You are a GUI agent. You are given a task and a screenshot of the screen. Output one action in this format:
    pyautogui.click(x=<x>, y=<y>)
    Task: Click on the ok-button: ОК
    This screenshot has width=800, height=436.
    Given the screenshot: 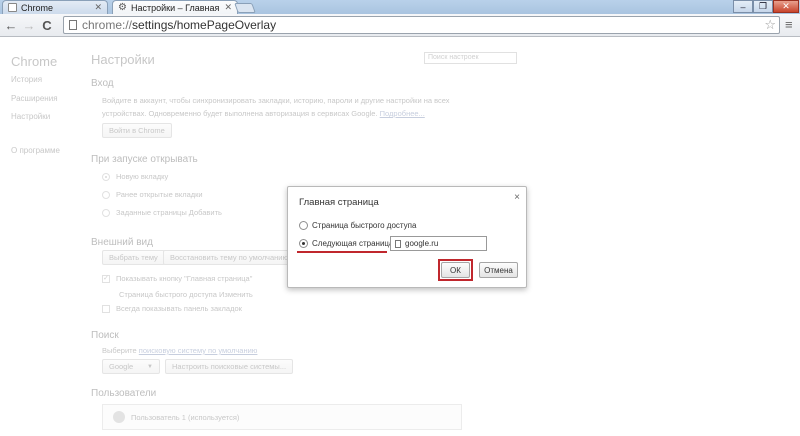 What is the action you would take?
    pyautogui.click(x=455, y=270)
    